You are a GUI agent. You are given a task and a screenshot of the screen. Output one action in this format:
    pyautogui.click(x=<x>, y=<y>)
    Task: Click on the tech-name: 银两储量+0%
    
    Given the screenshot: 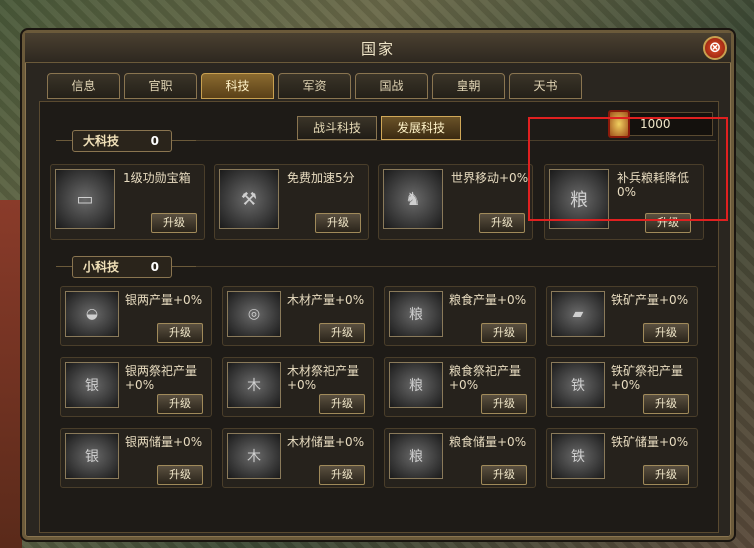 What is the action you would take?
    pyautogui.click(x=164, y=442)
    